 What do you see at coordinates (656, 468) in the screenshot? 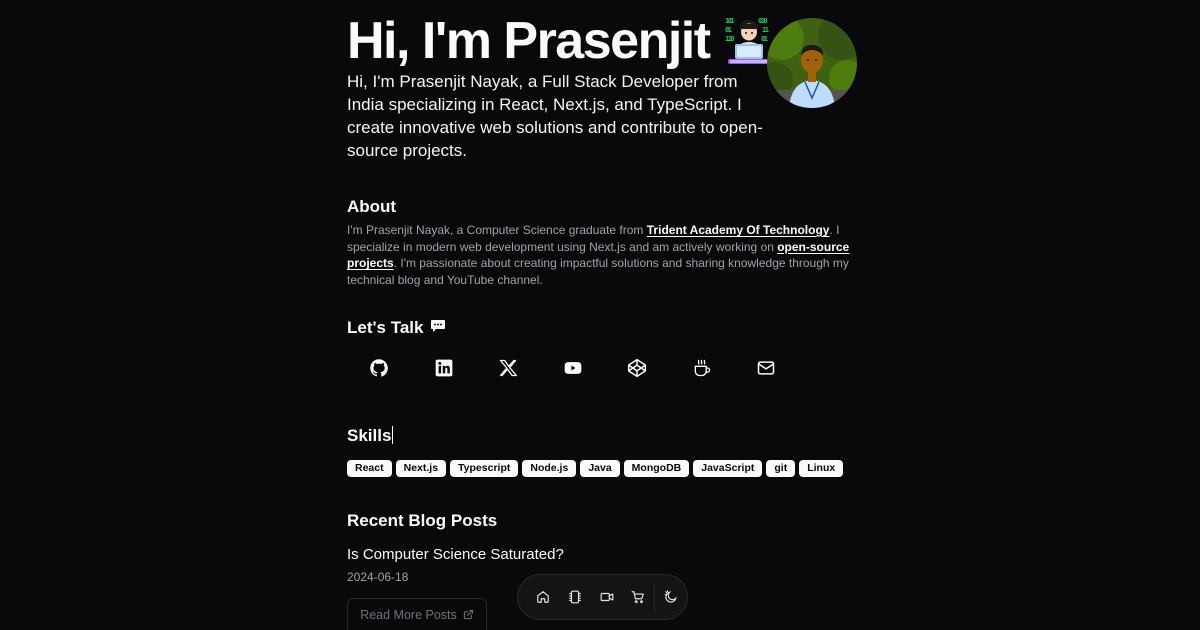
I see `skill-badge: MongoDB` at bounding box center [656, 468].